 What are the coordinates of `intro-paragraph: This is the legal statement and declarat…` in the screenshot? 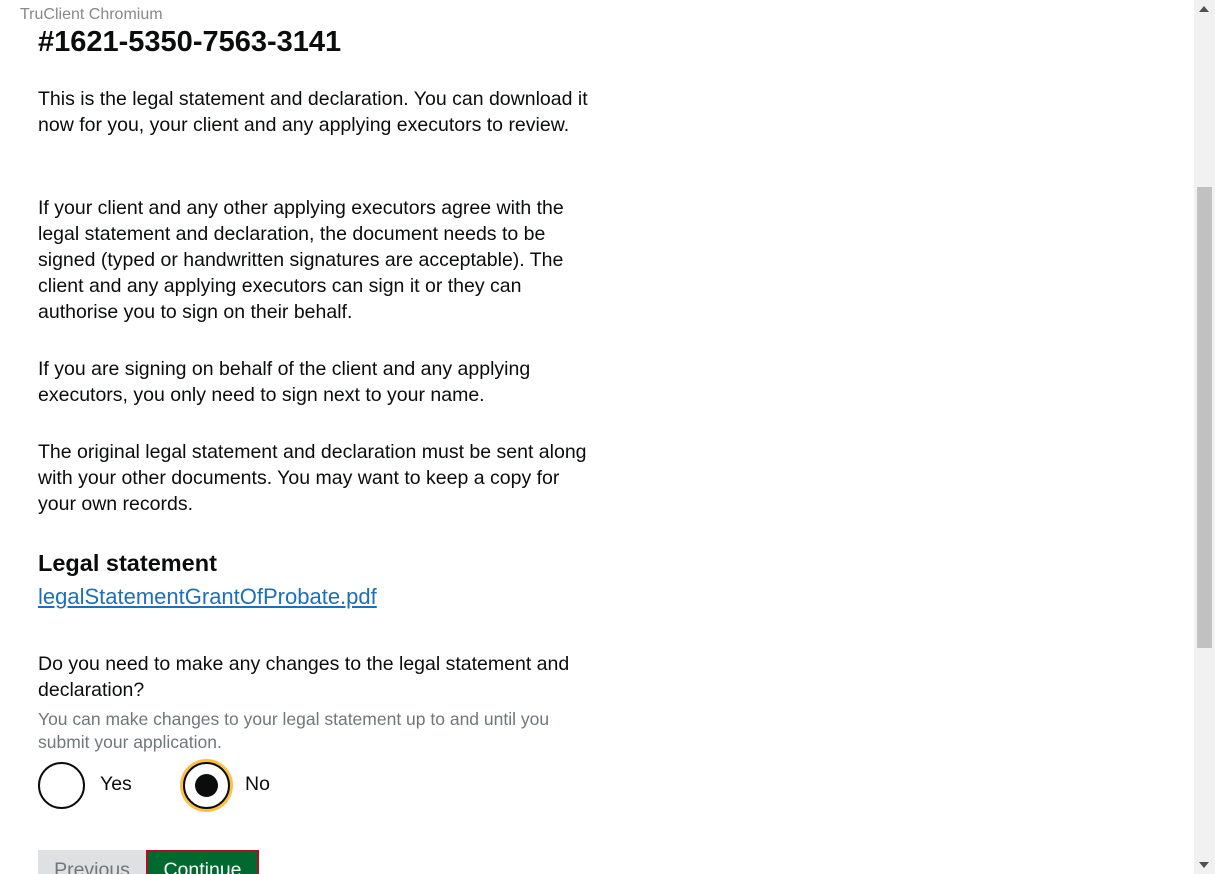 It's located at (313, 112).